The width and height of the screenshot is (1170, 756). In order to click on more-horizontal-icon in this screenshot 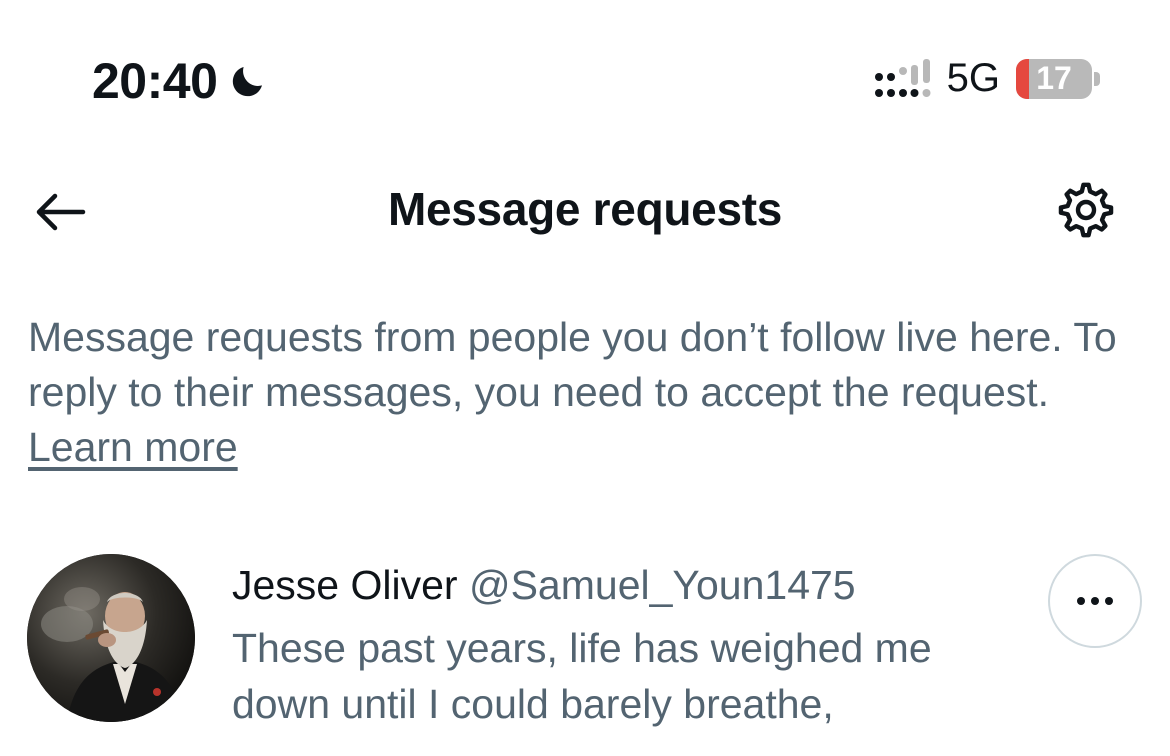, I will do `click(1095, 601)`.